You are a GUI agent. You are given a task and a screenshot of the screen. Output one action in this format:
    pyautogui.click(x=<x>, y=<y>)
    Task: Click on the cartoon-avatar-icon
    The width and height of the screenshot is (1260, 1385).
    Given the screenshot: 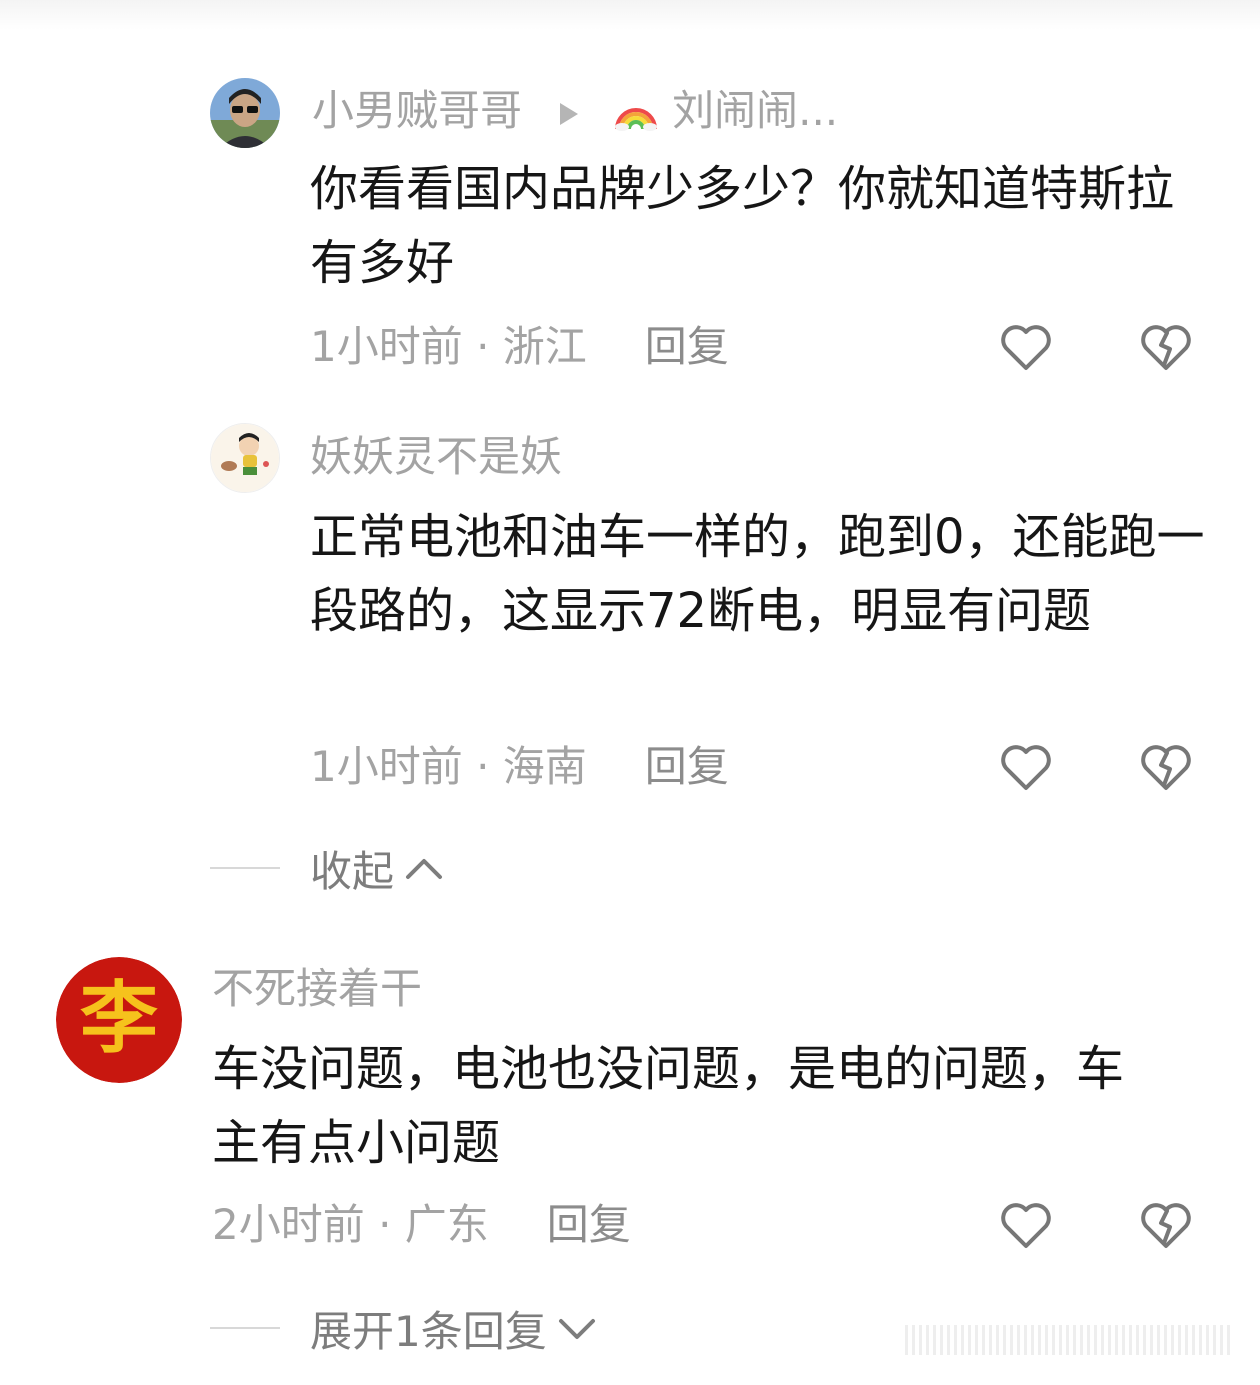 What is the action you would take?
    pyautogui.click(x=245, y=458)
    